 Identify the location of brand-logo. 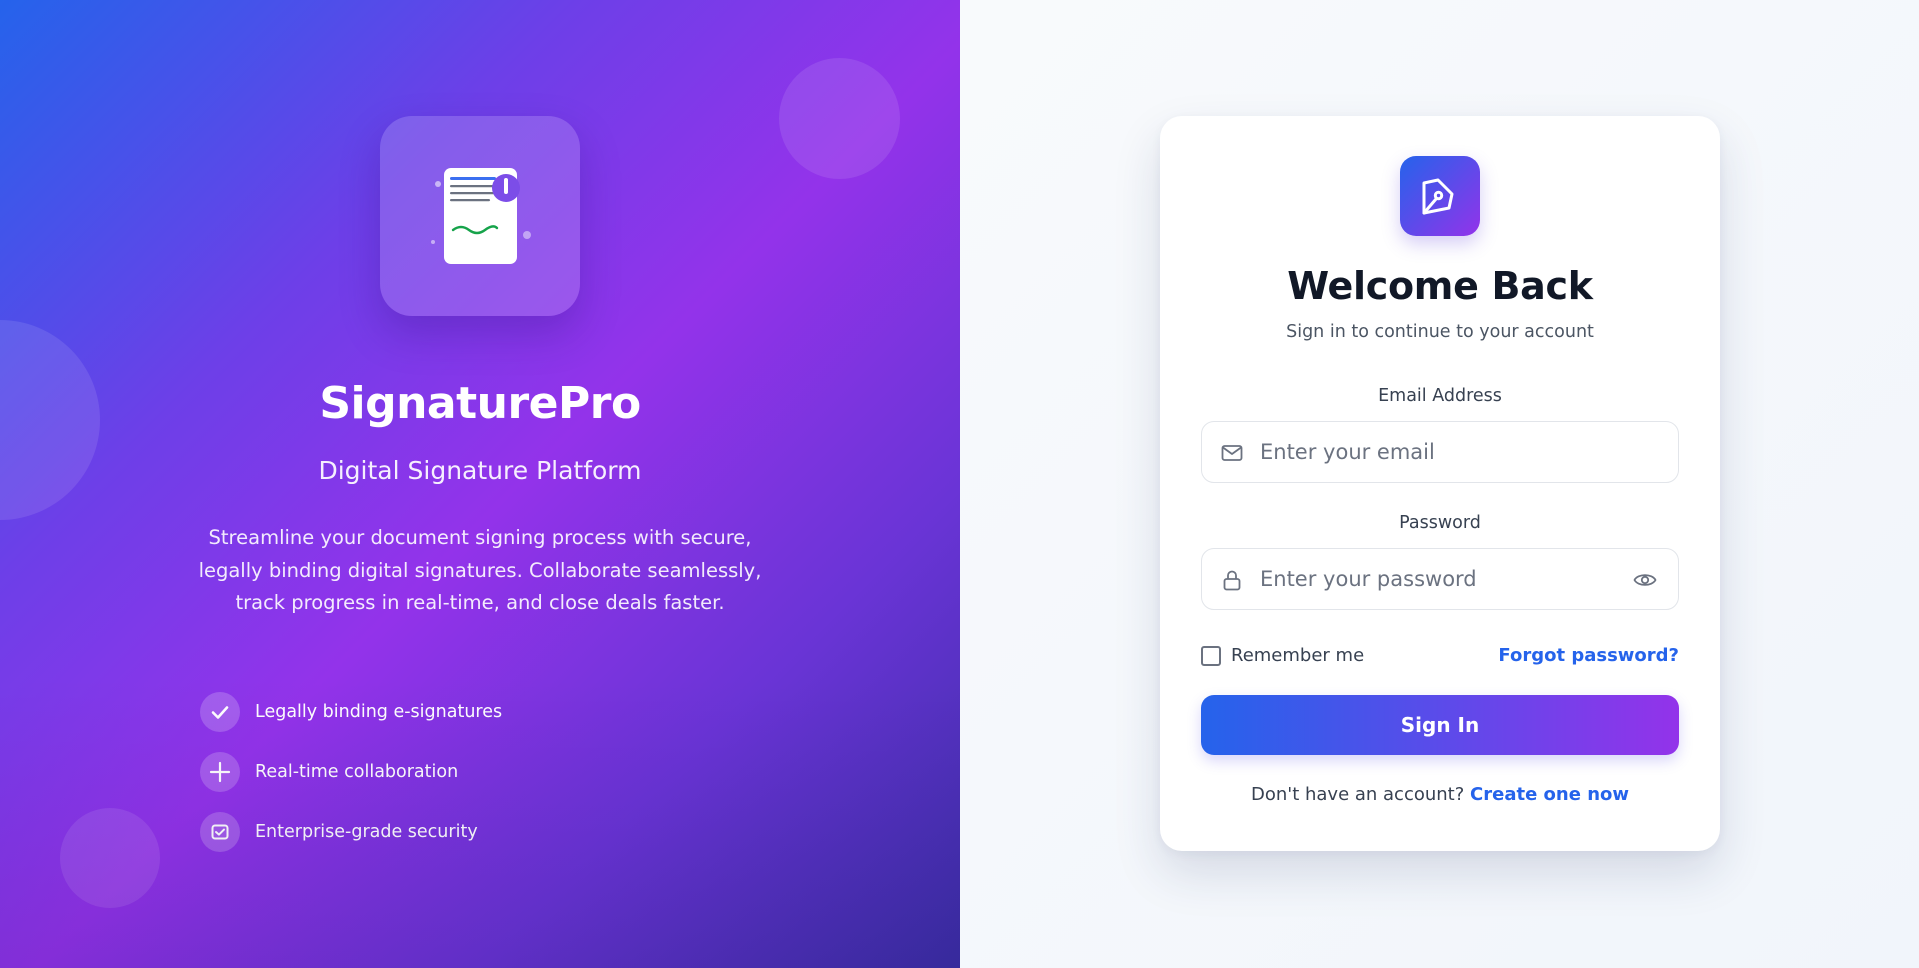
(480, 216).